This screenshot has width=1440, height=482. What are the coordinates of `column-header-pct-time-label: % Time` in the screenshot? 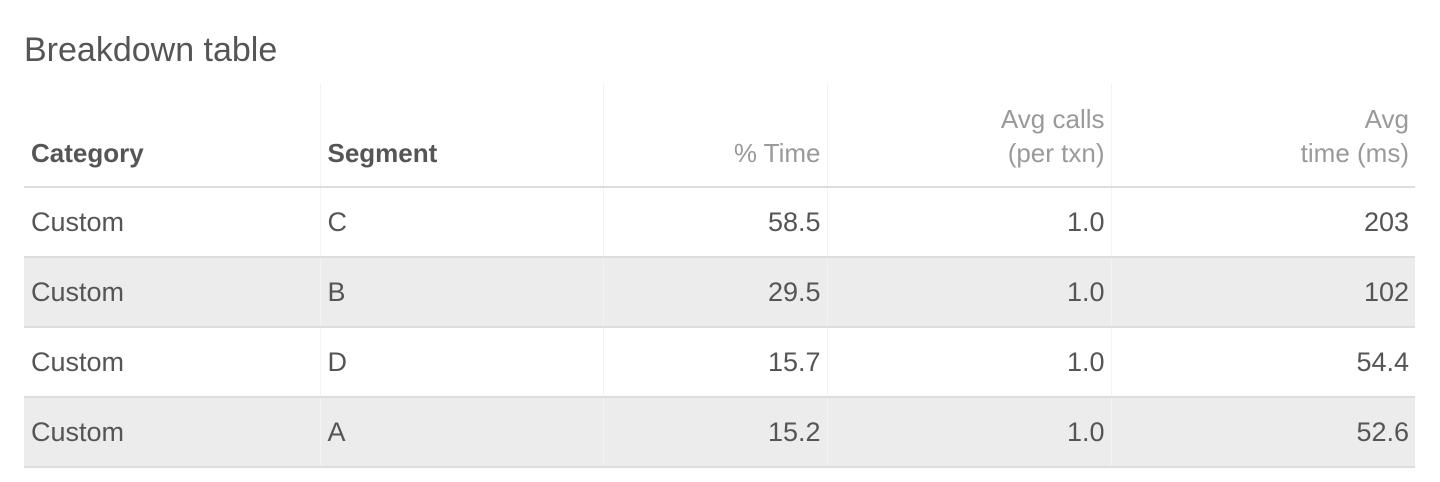 It's located at (777, 153).